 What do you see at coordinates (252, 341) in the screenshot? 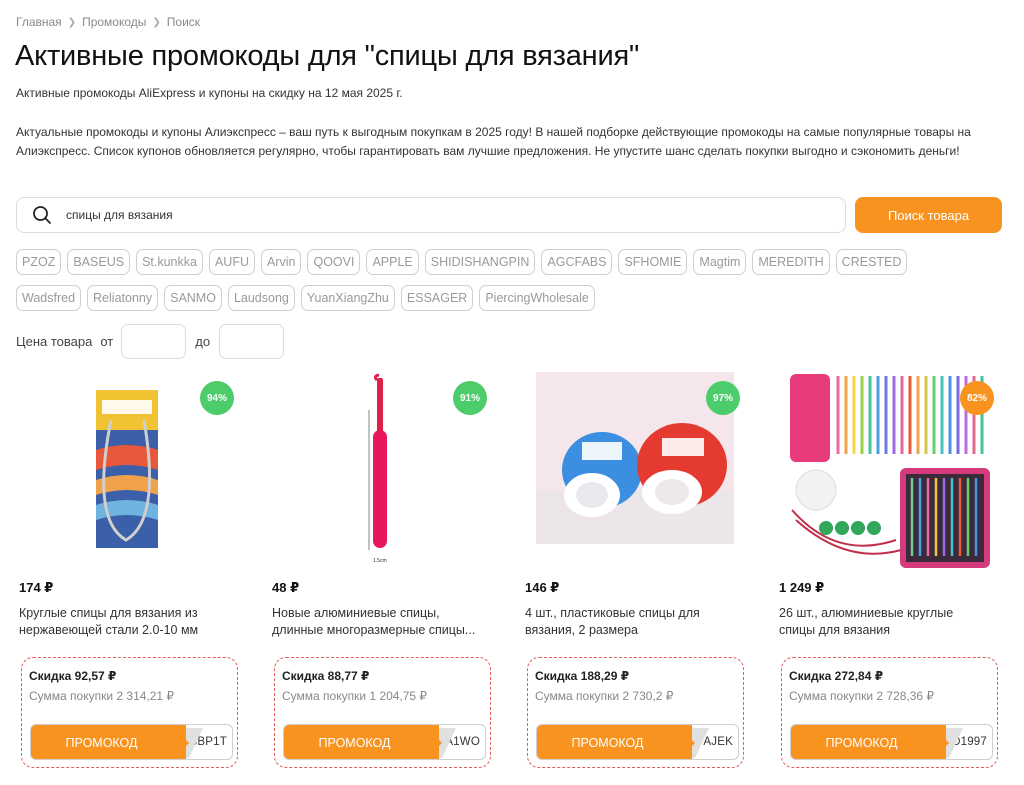
I see `price-to-input` at bounding box center [252, 341].